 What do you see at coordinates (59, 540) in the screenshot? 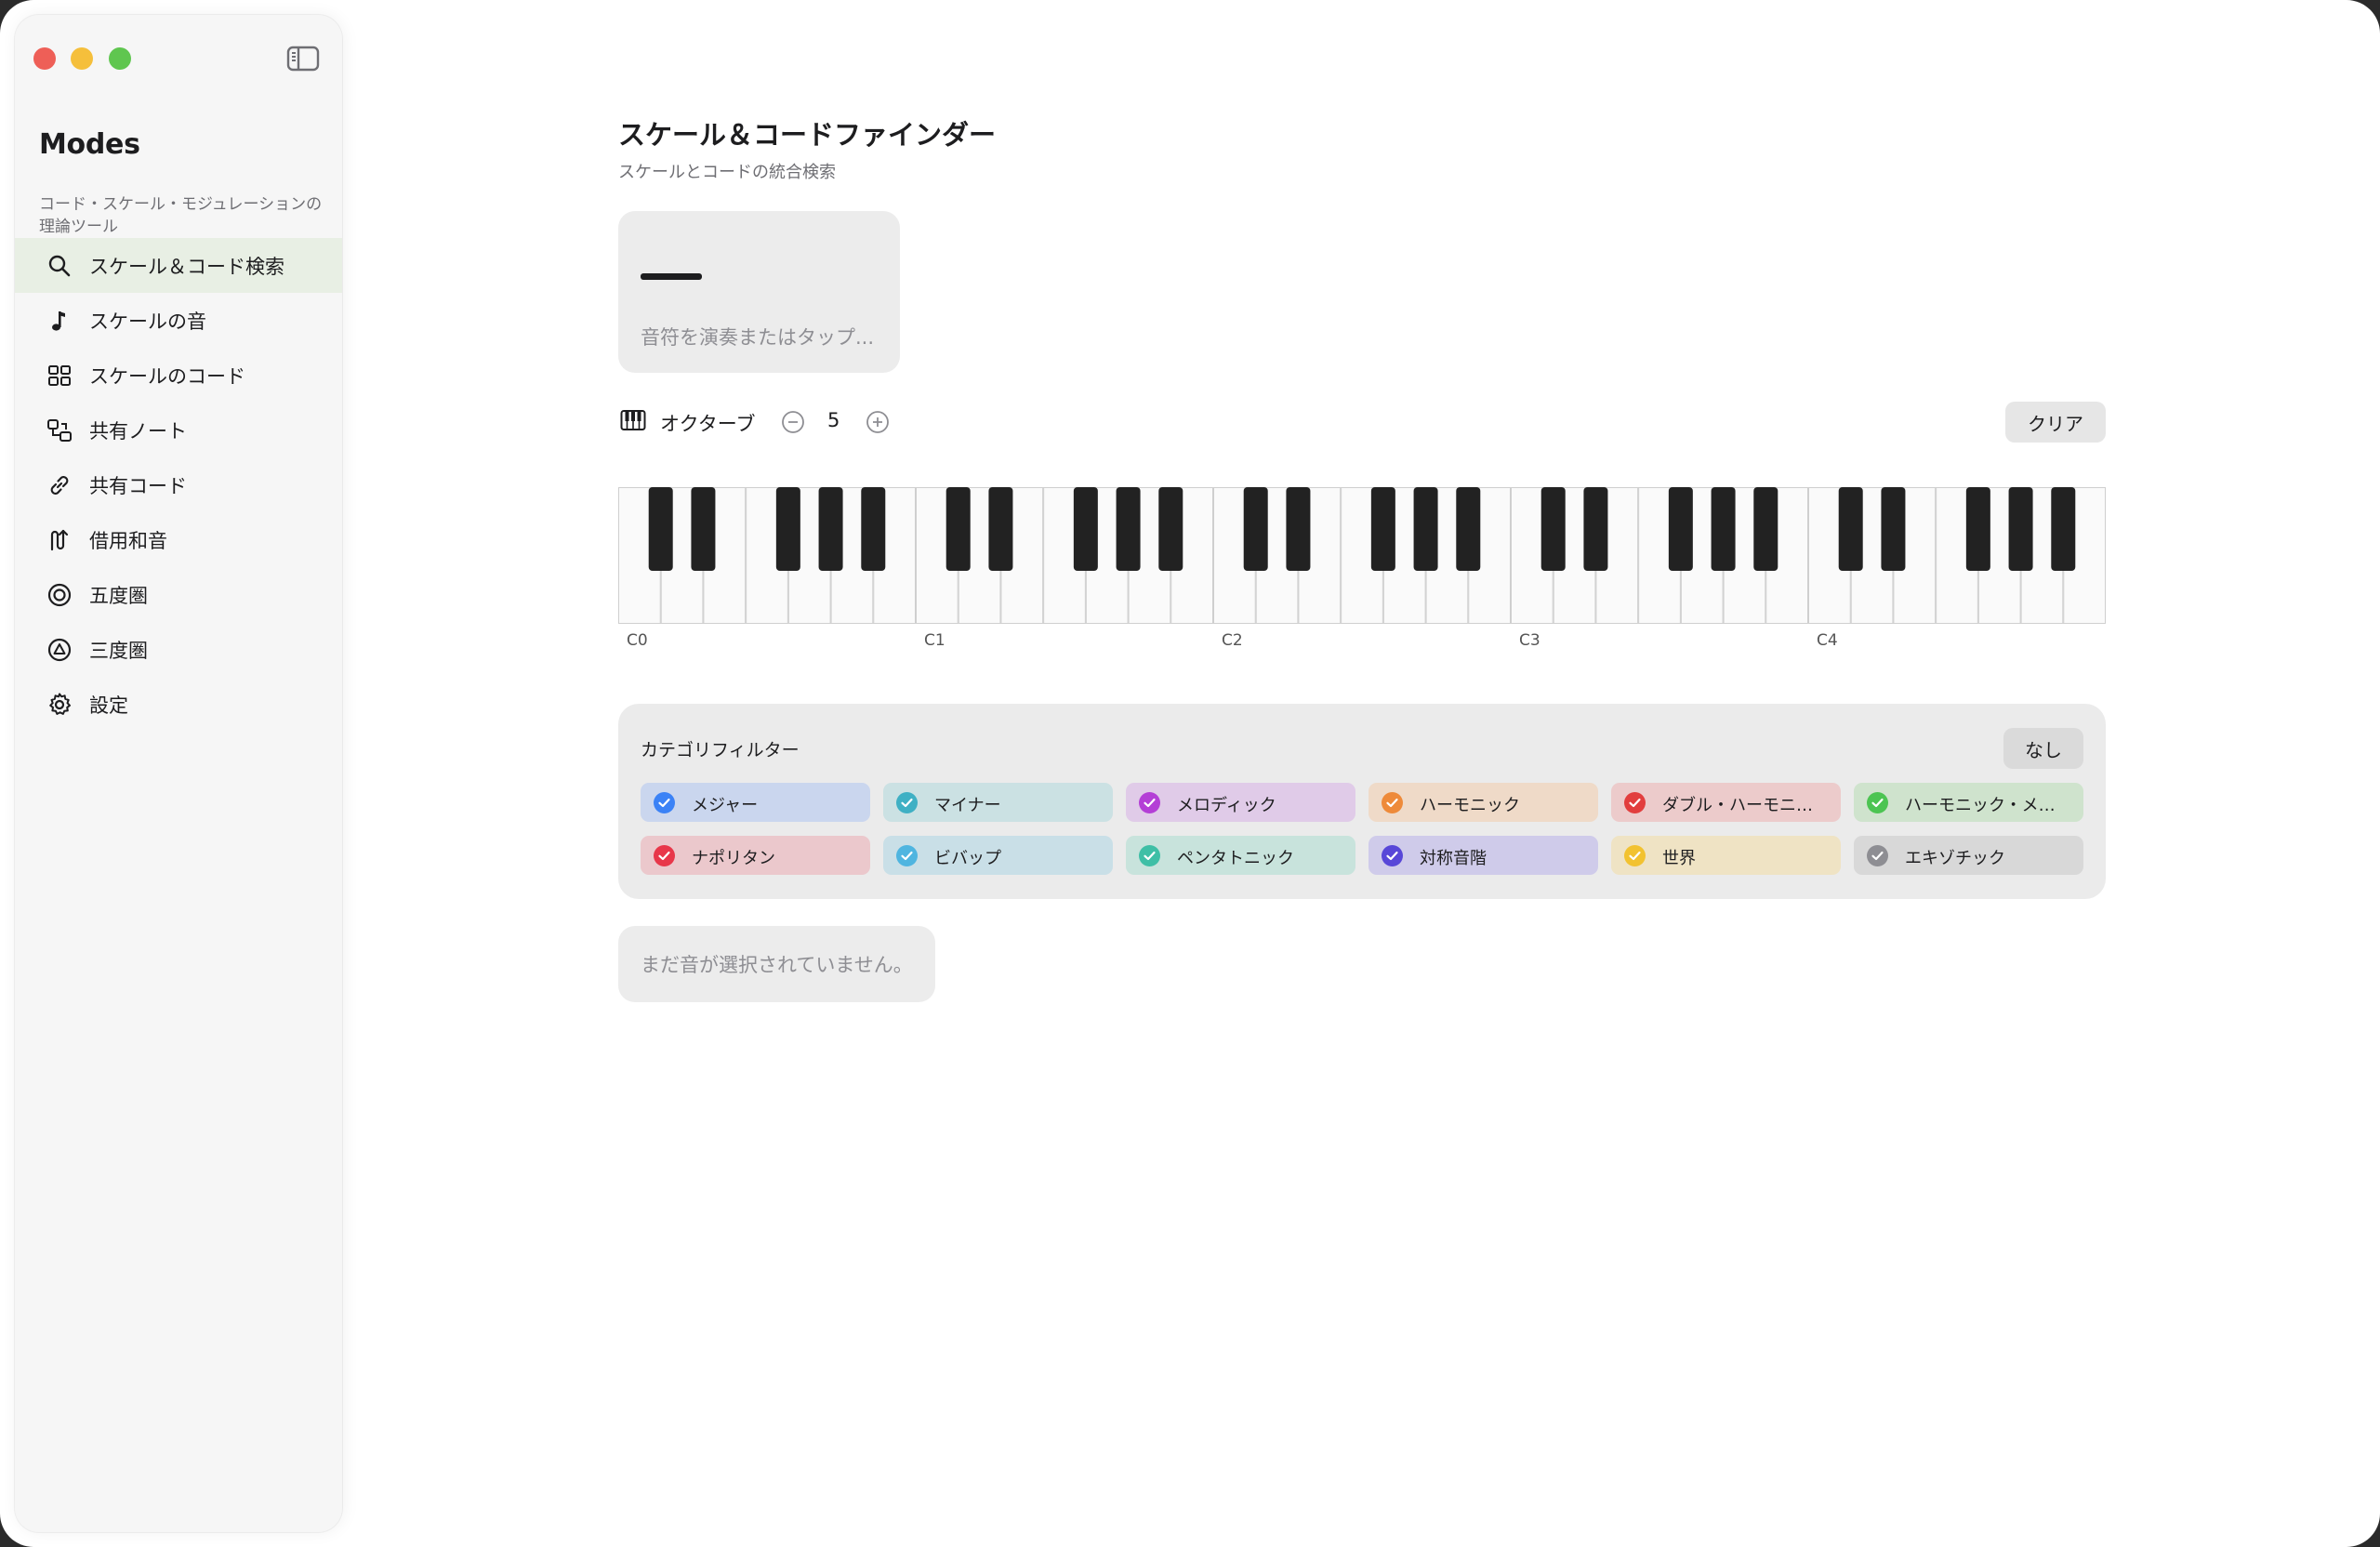
I see `borrowed-chord-icon` at bounding box center [59, 540].